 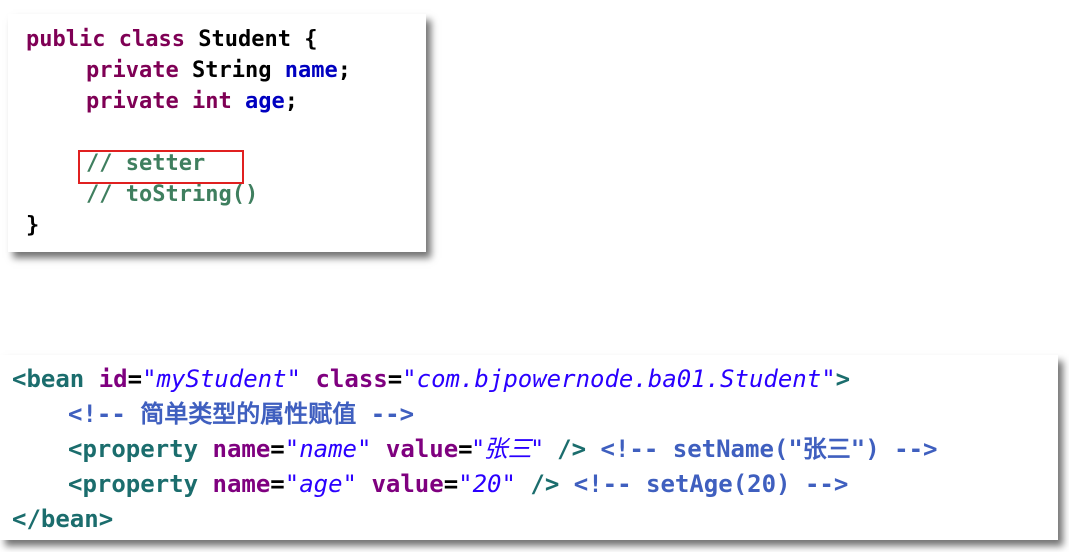 I want to click on setname-comment: <!-- setName("张三") -->, so click(x=769, y=449).